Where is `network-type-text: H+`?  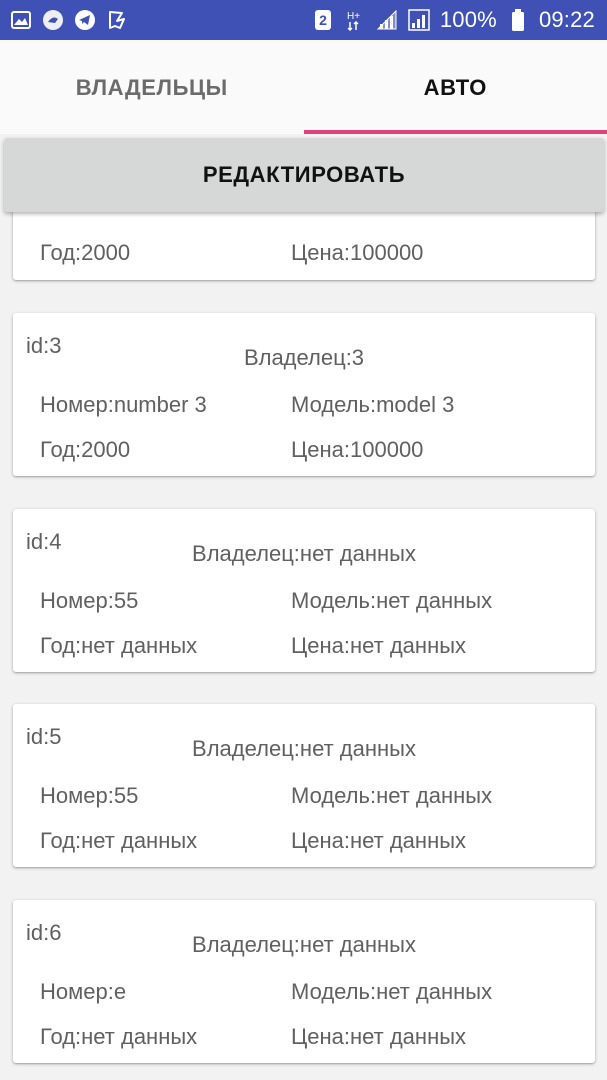
network-type-text: H+ is located at coordinates (353, 16).